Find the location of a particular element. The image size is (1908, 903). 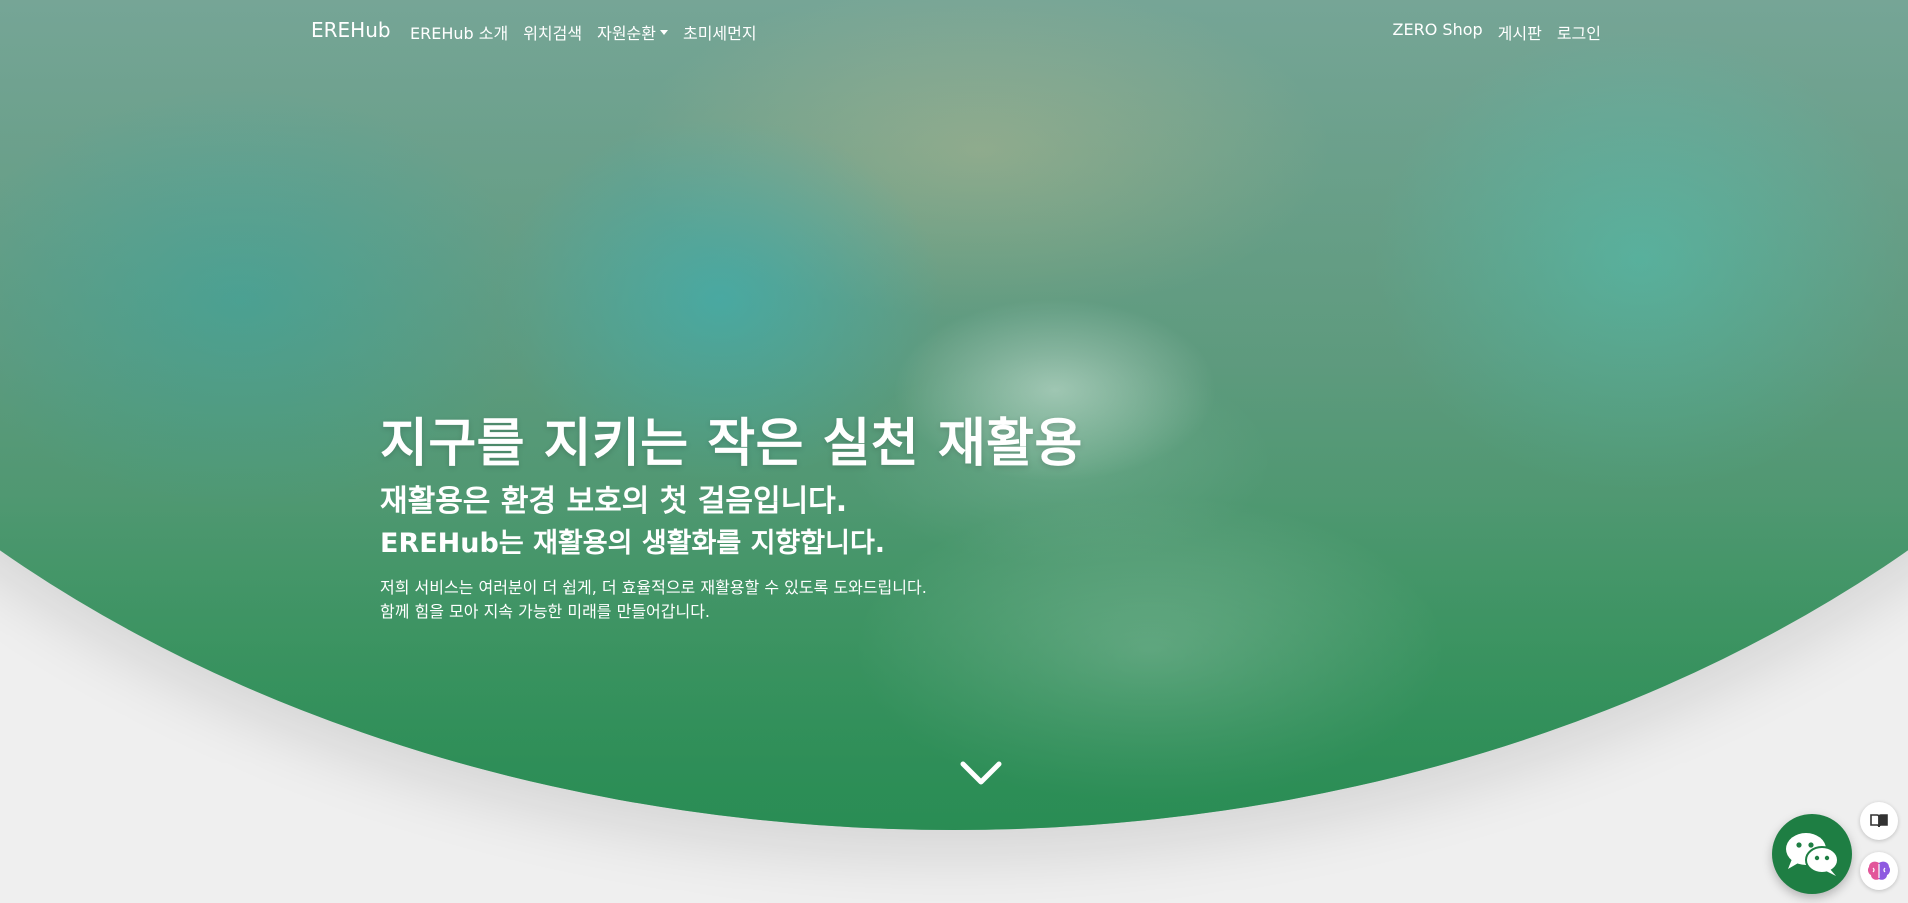

assistant-button is located at coordinates (1879, 871).